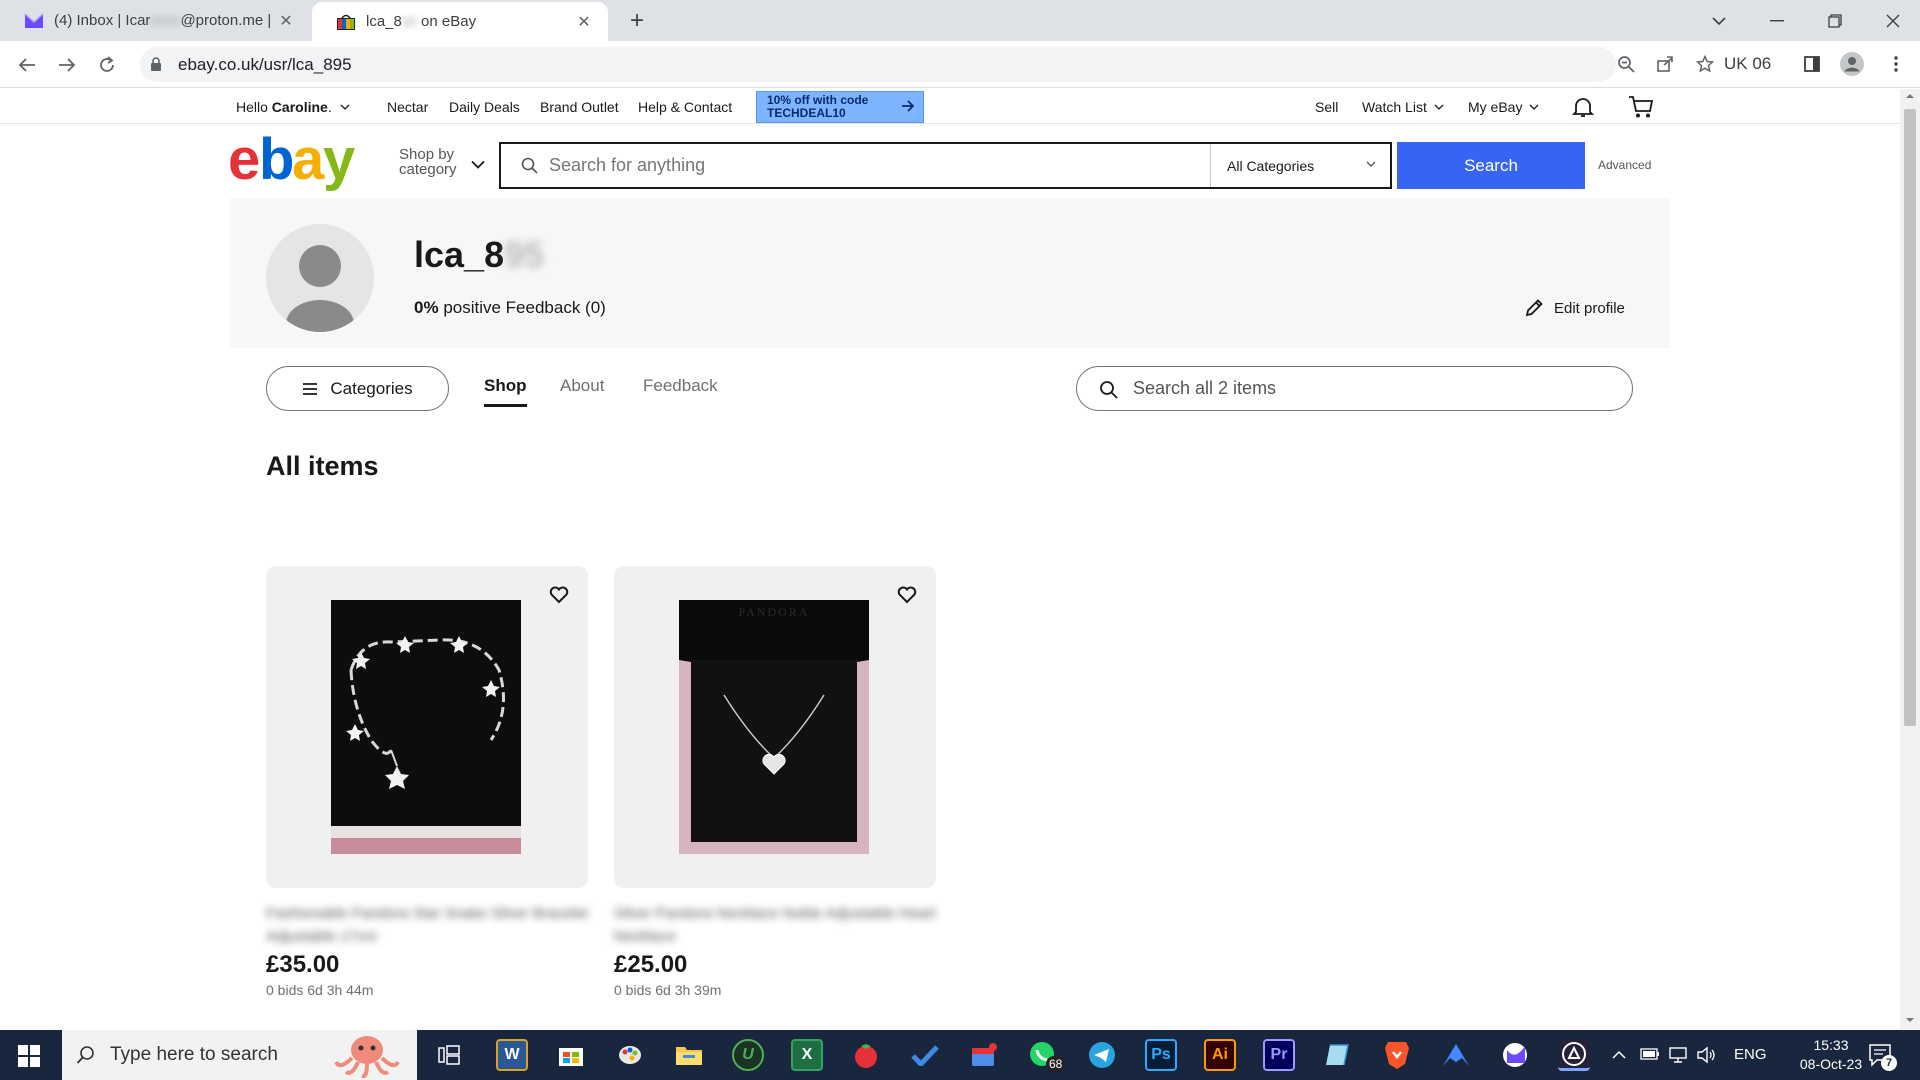 The image size is (1920, 1080). I want to click on telegram-icon, so click(1102, 1055).